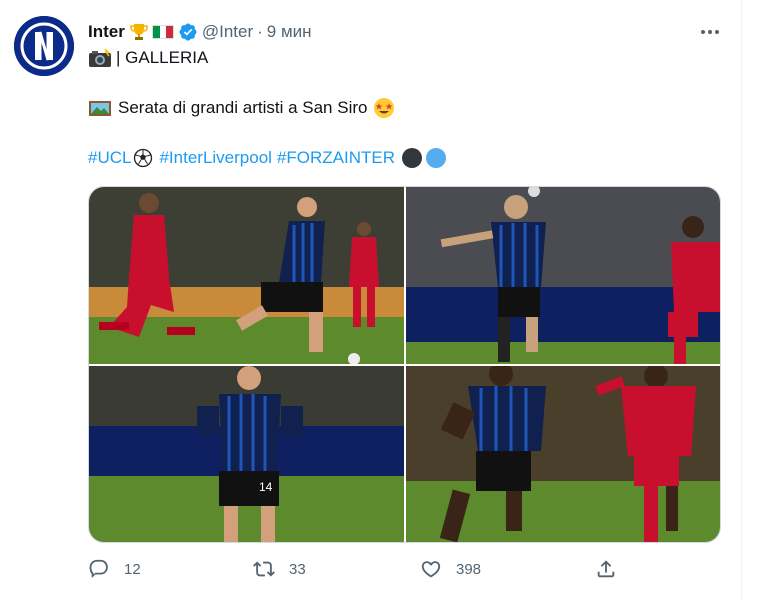 The image size is (759, 600). Describe the element at coordinates (606, 569) in the screenshot. I see `share-icon` at that location.